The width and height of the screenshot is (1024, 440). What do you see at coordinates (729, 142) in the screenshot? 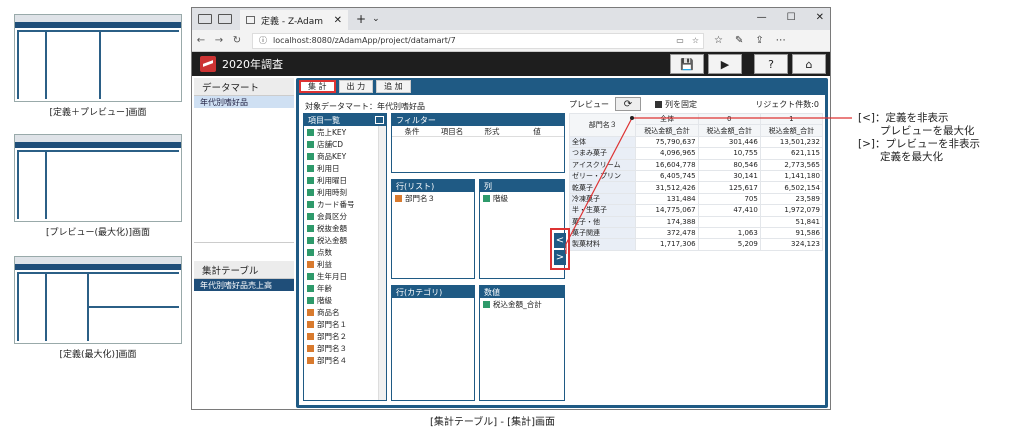
I see `grid-cell: 301,446` at bounding box center [729, 142].